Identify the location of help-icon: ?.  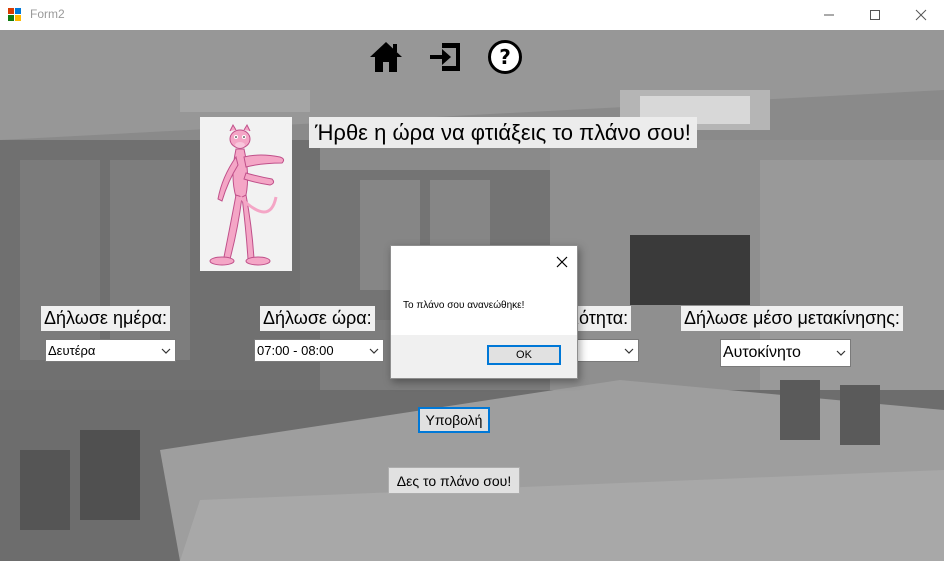
(505, 57).